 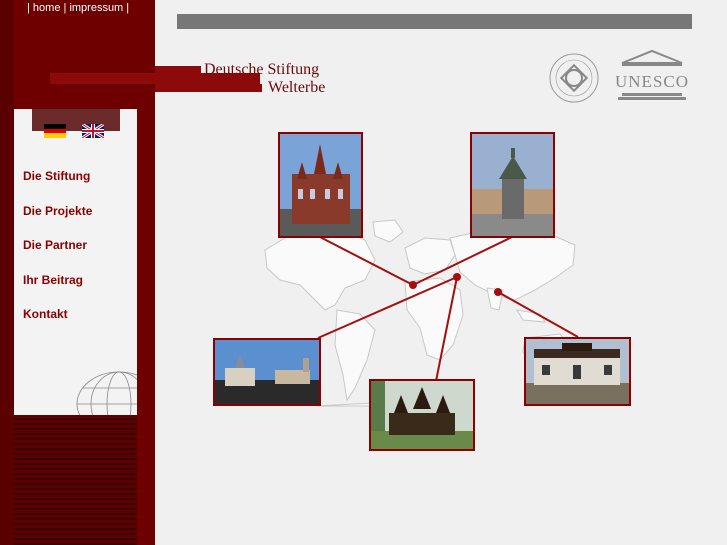 What do you see at coordinates (577, 371) in the screenshot?
I see `photo-monastery` at bounding box center [577, 371].